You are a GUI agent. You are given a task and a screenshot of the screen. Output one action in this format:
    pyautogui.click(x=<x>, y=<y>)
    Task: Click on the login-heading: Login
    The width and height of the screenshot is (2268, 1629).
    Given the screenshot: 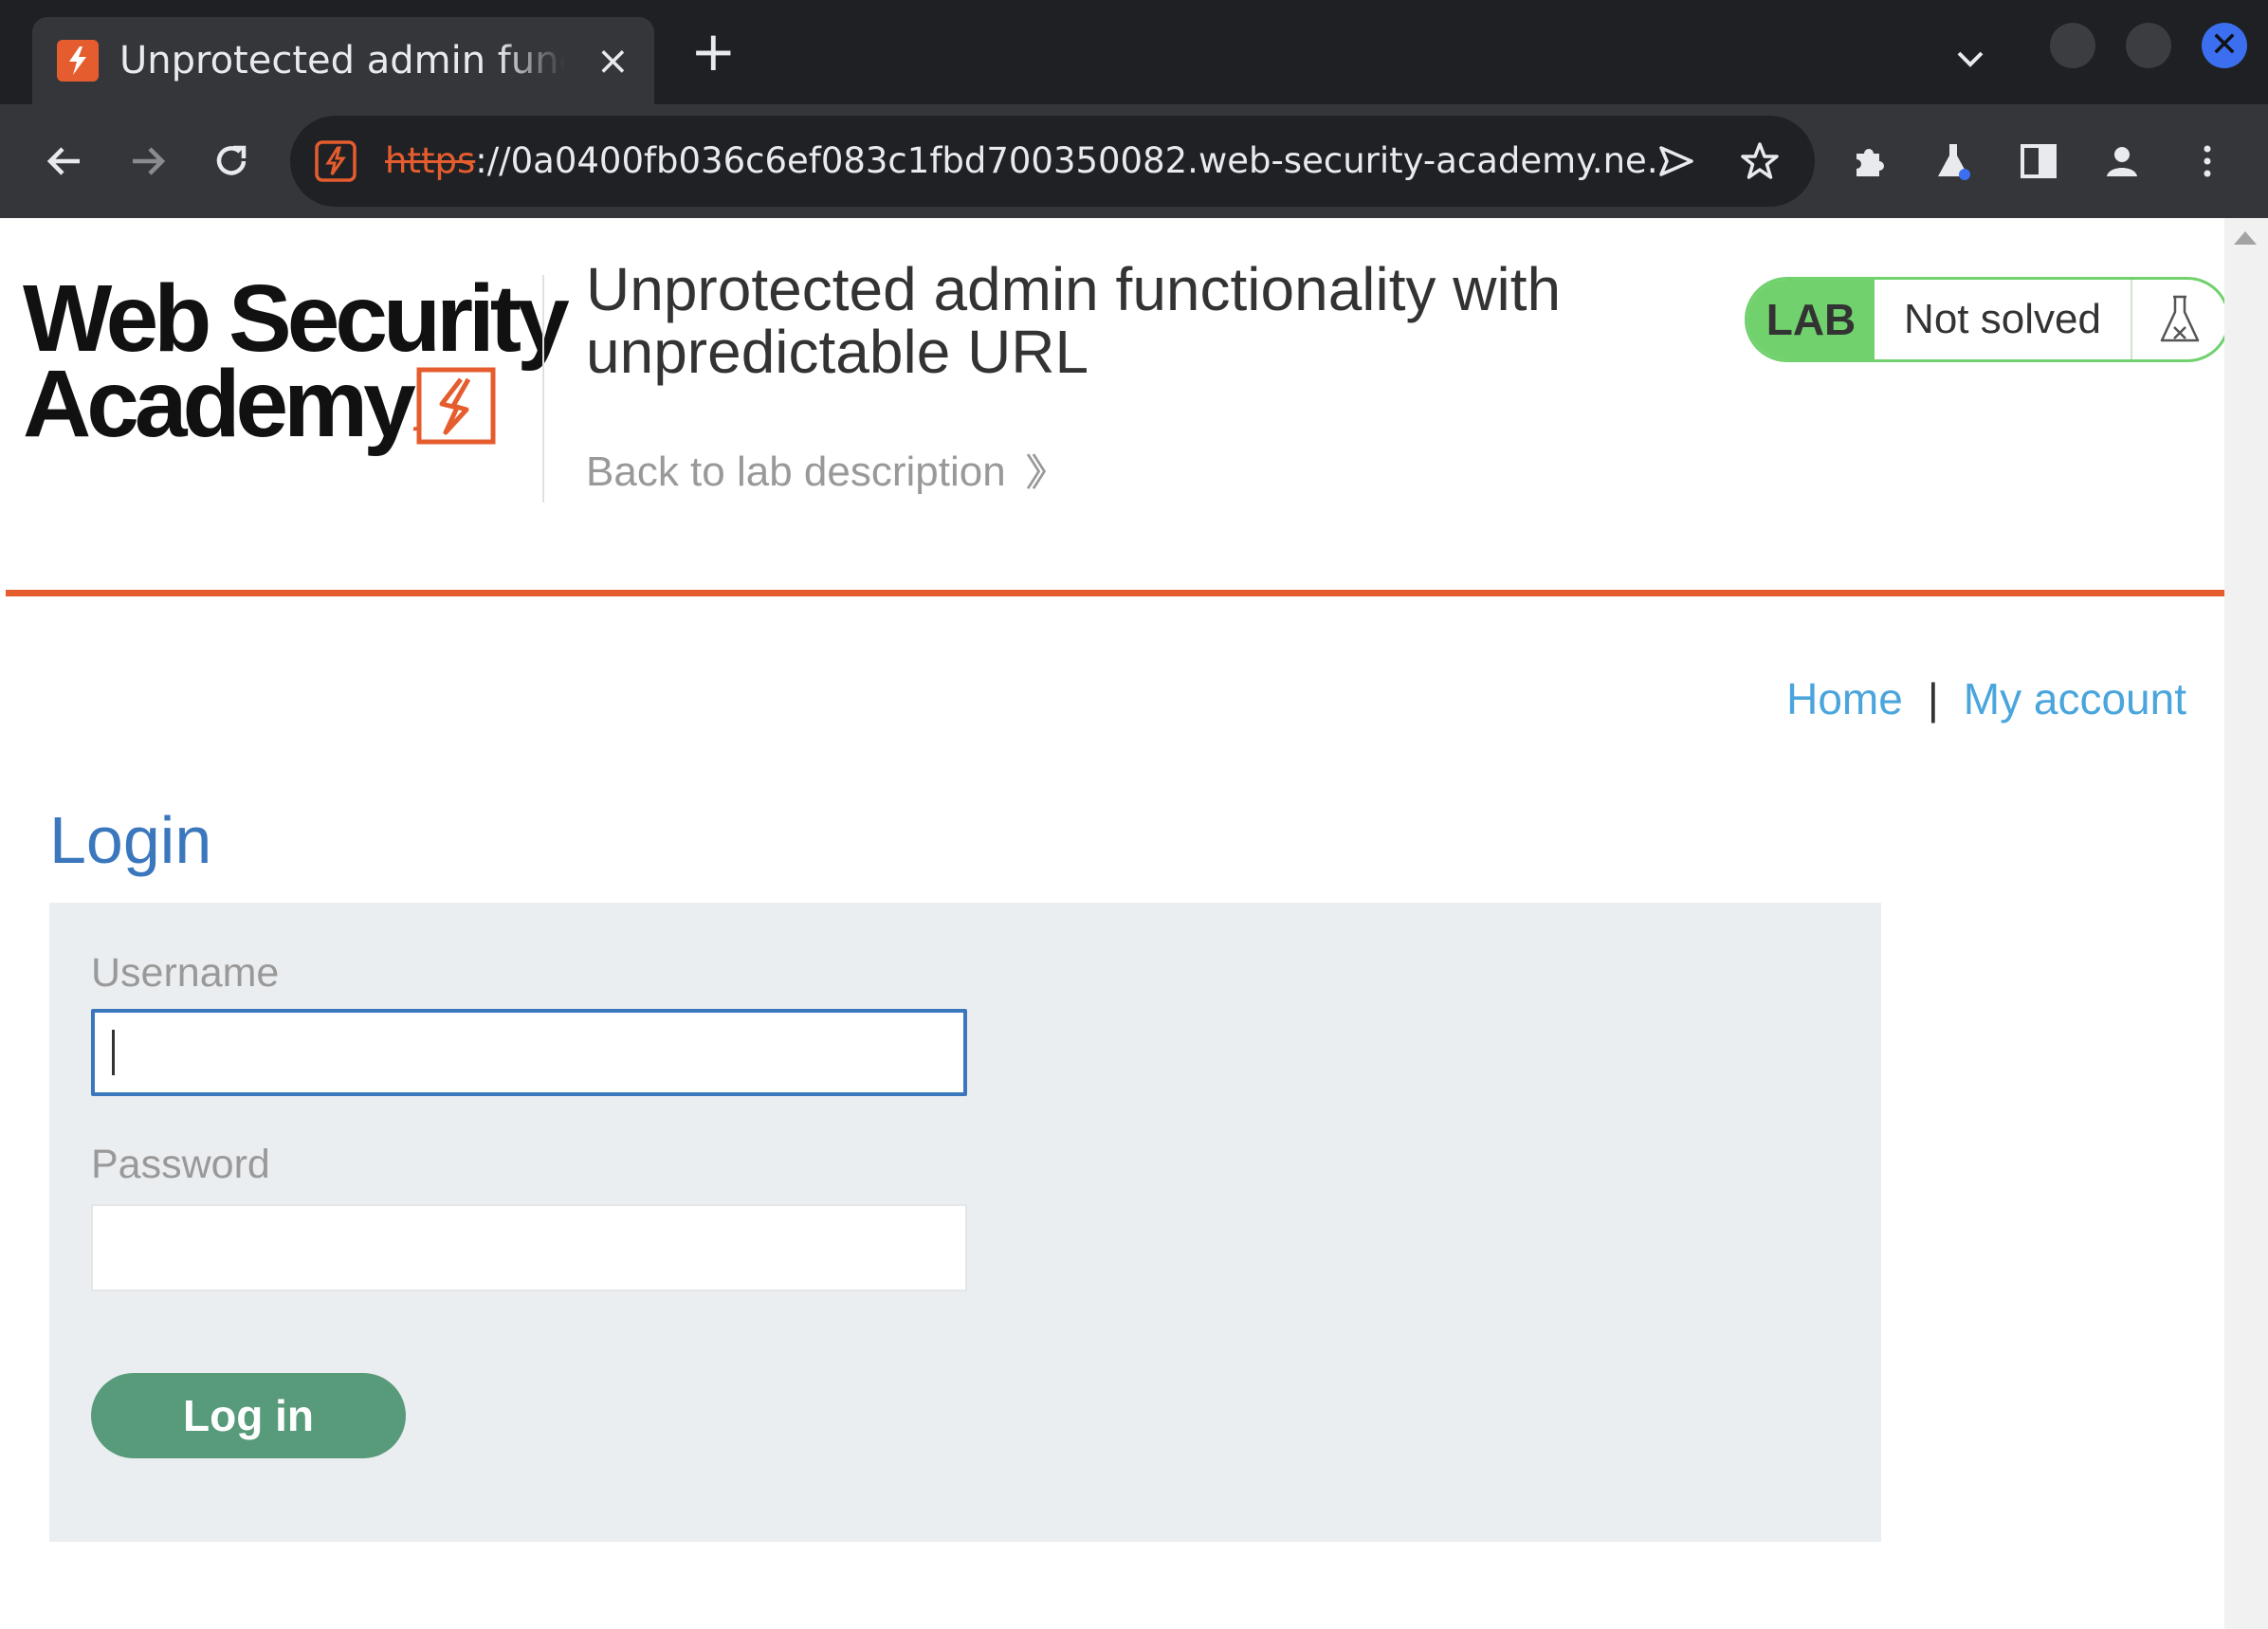 What is the action you would take?
    pyautogui.click(x=130, y=840)
    